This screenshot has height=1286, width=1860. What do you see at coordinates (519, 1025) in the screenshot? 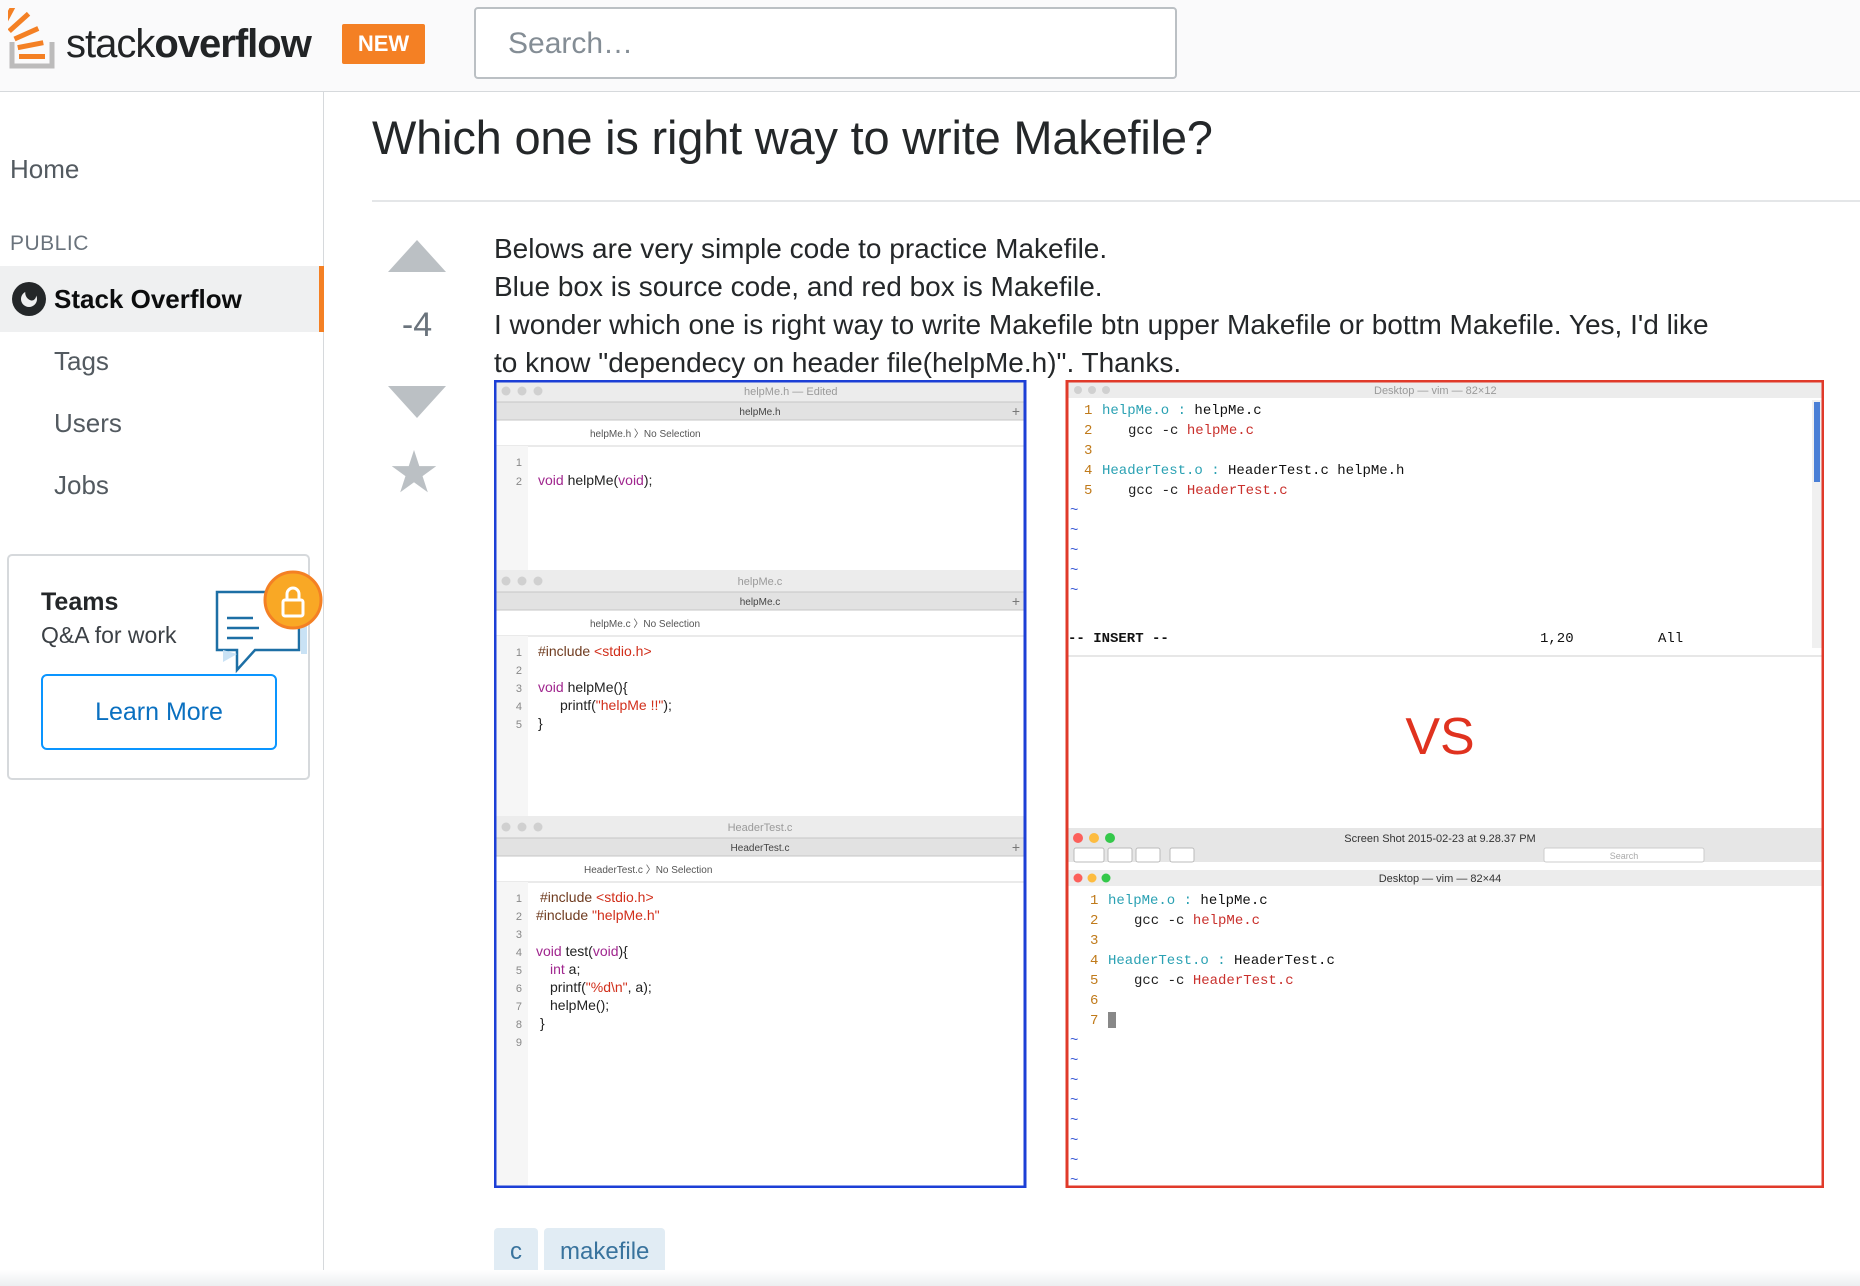
I see `screenshot-text: 8` at bounding box center [519, 1025].